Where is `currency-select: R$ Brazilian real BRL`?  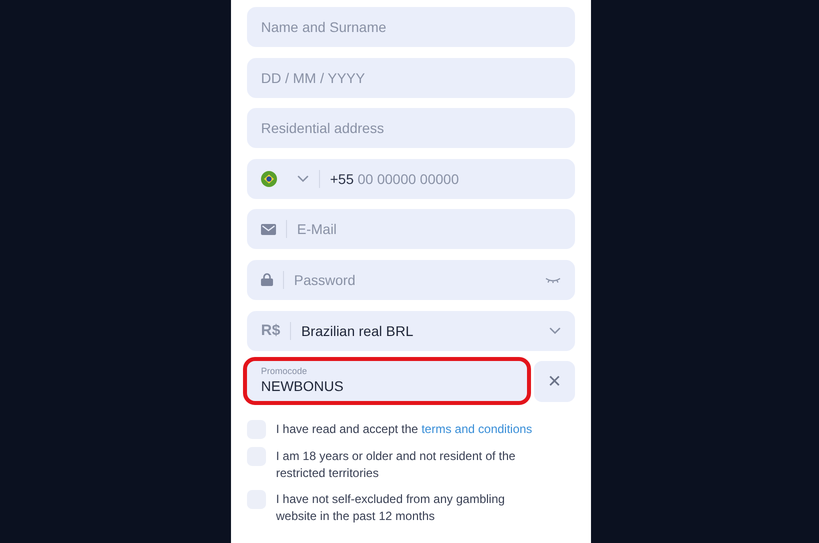 currency-select: R$ Brazilian real BRL is located at coordinates (411, 330).